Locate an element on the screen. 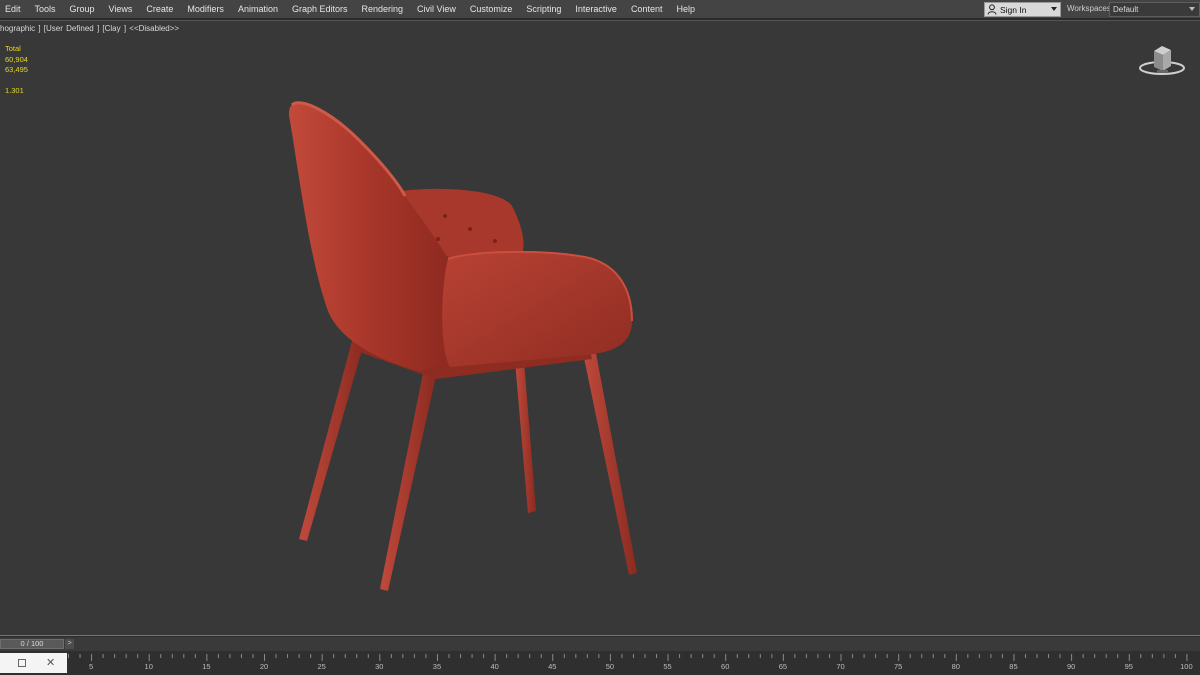 Image resolution: width=1200 pixels, height=675 pixels. ruler-label: 70 is located at coordinates (840, 666).